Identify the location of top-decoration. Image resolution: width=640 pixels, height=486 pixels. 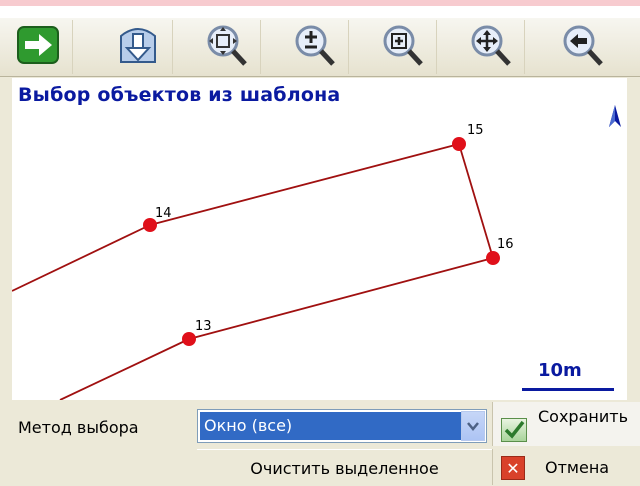
(320, 3).